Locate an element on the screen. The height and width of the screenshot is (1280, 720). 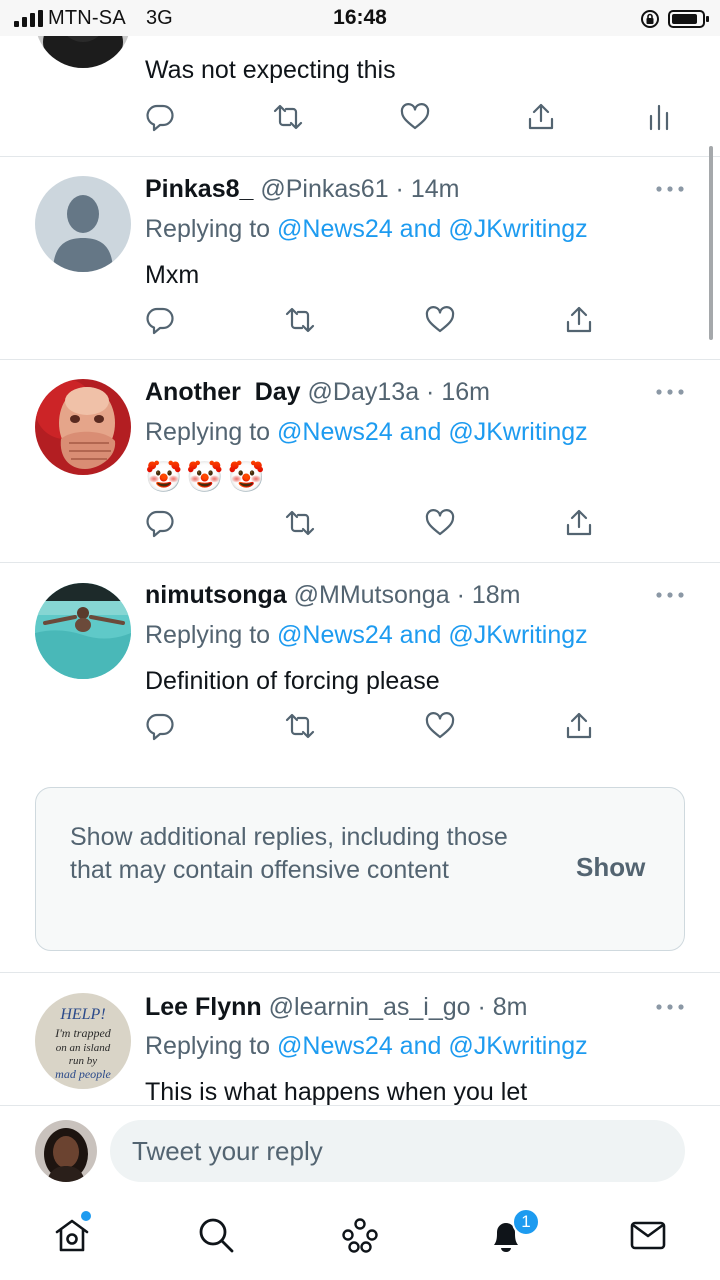
user-avatar is located at coordinates (66, 1151).